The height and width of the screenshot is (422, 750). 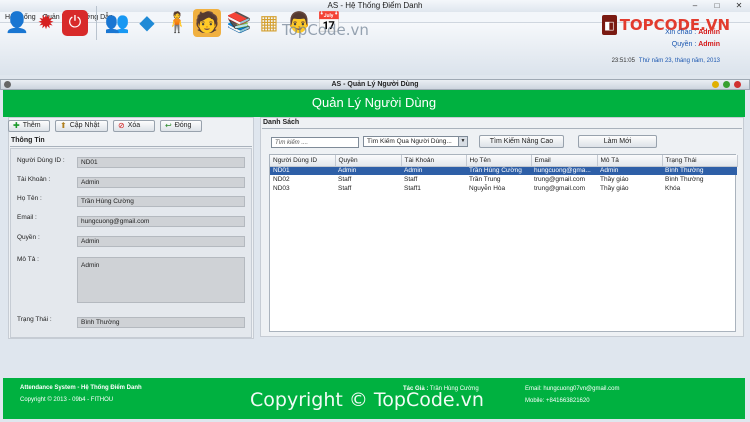 I want to click on update-icon: ⬆, so click(x=63, y=125).